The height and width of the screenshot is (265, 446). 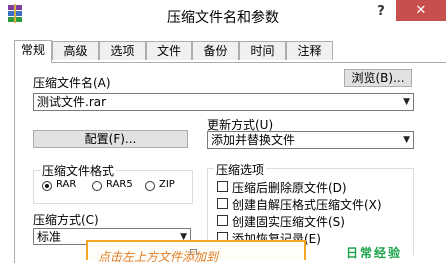 I want to click on archive-format-label: 压缩文件格式, so click(x=78, y=170).